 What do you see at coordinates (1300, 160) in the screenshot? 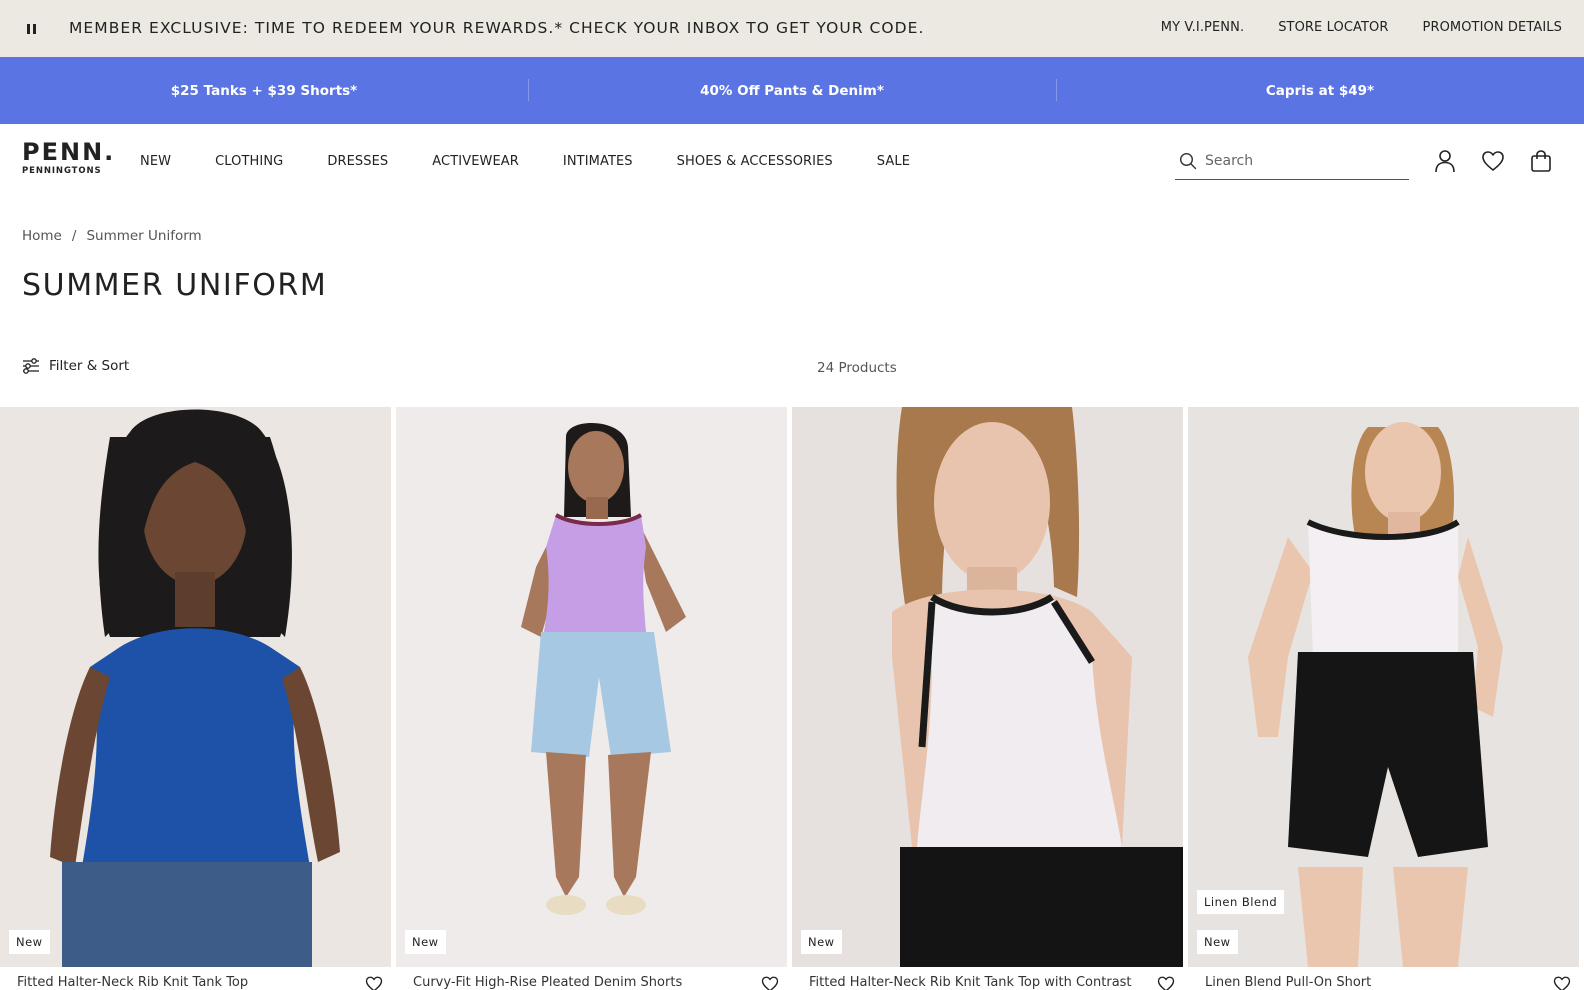
I see `search-input` at bounding box center [1300, 160].